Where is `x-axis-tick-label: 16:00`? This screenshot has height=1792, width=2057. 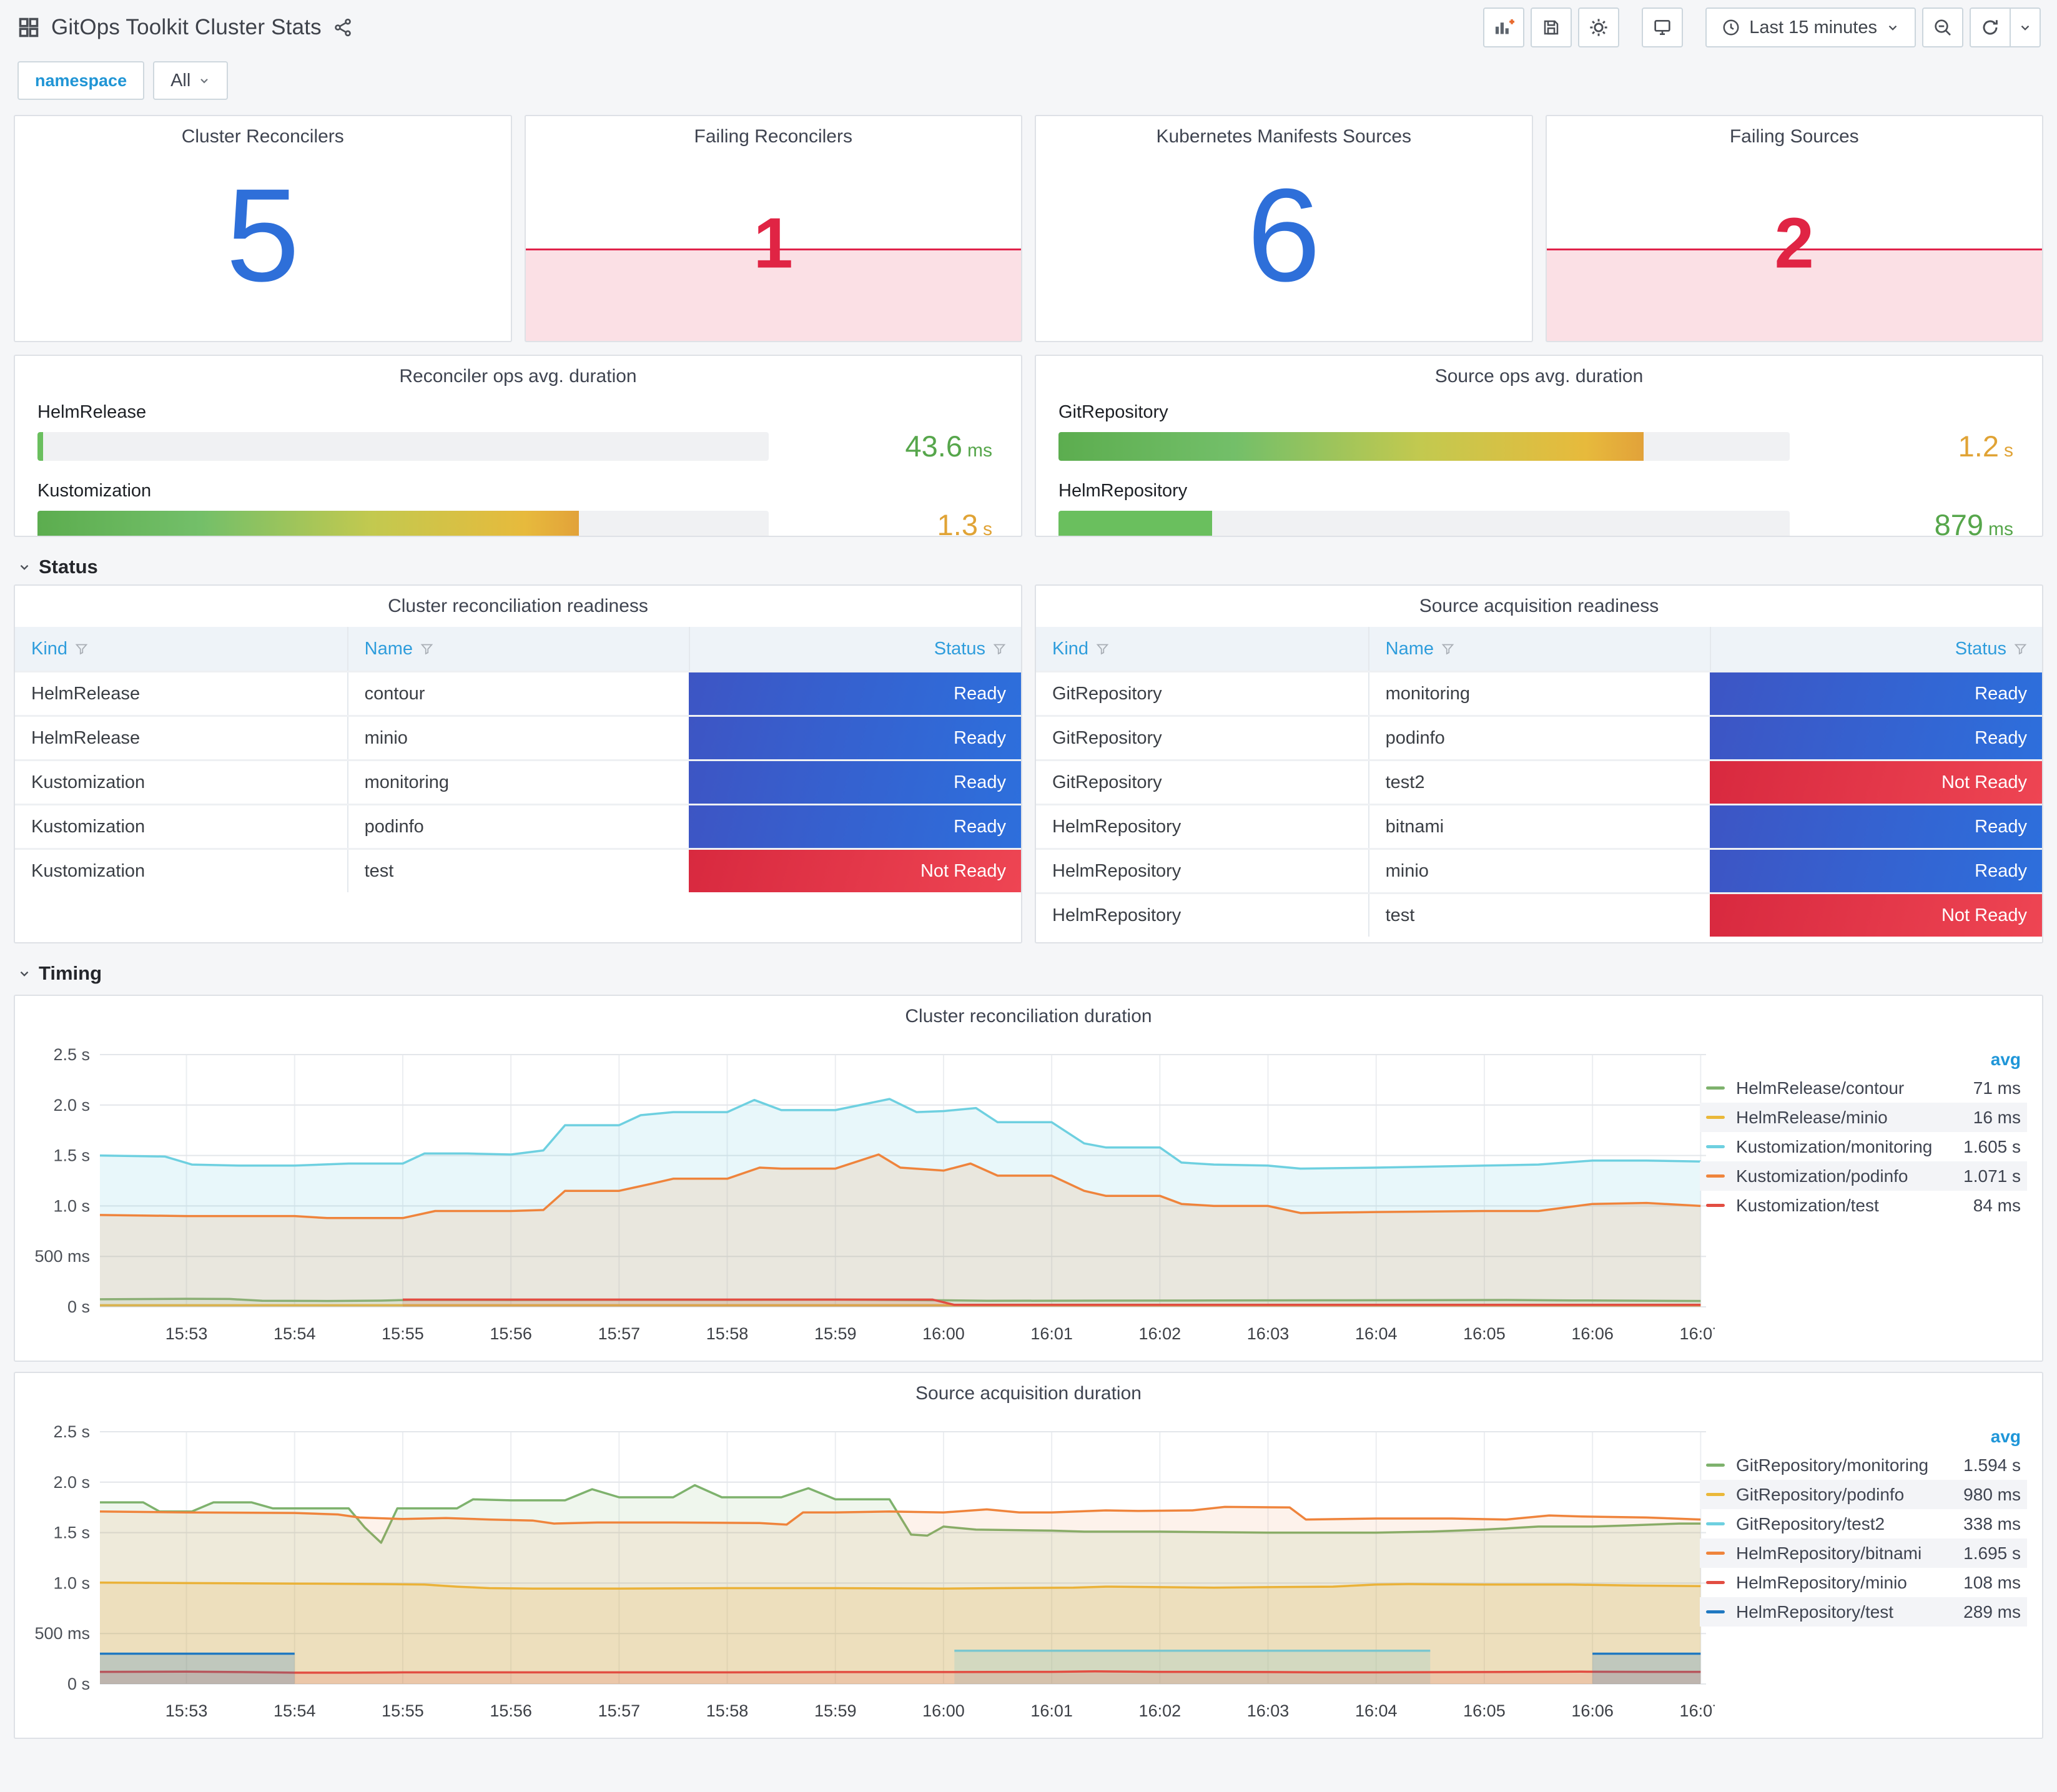 x-axis-tick-label: 16:00 is located at coordinates (944, 1710).